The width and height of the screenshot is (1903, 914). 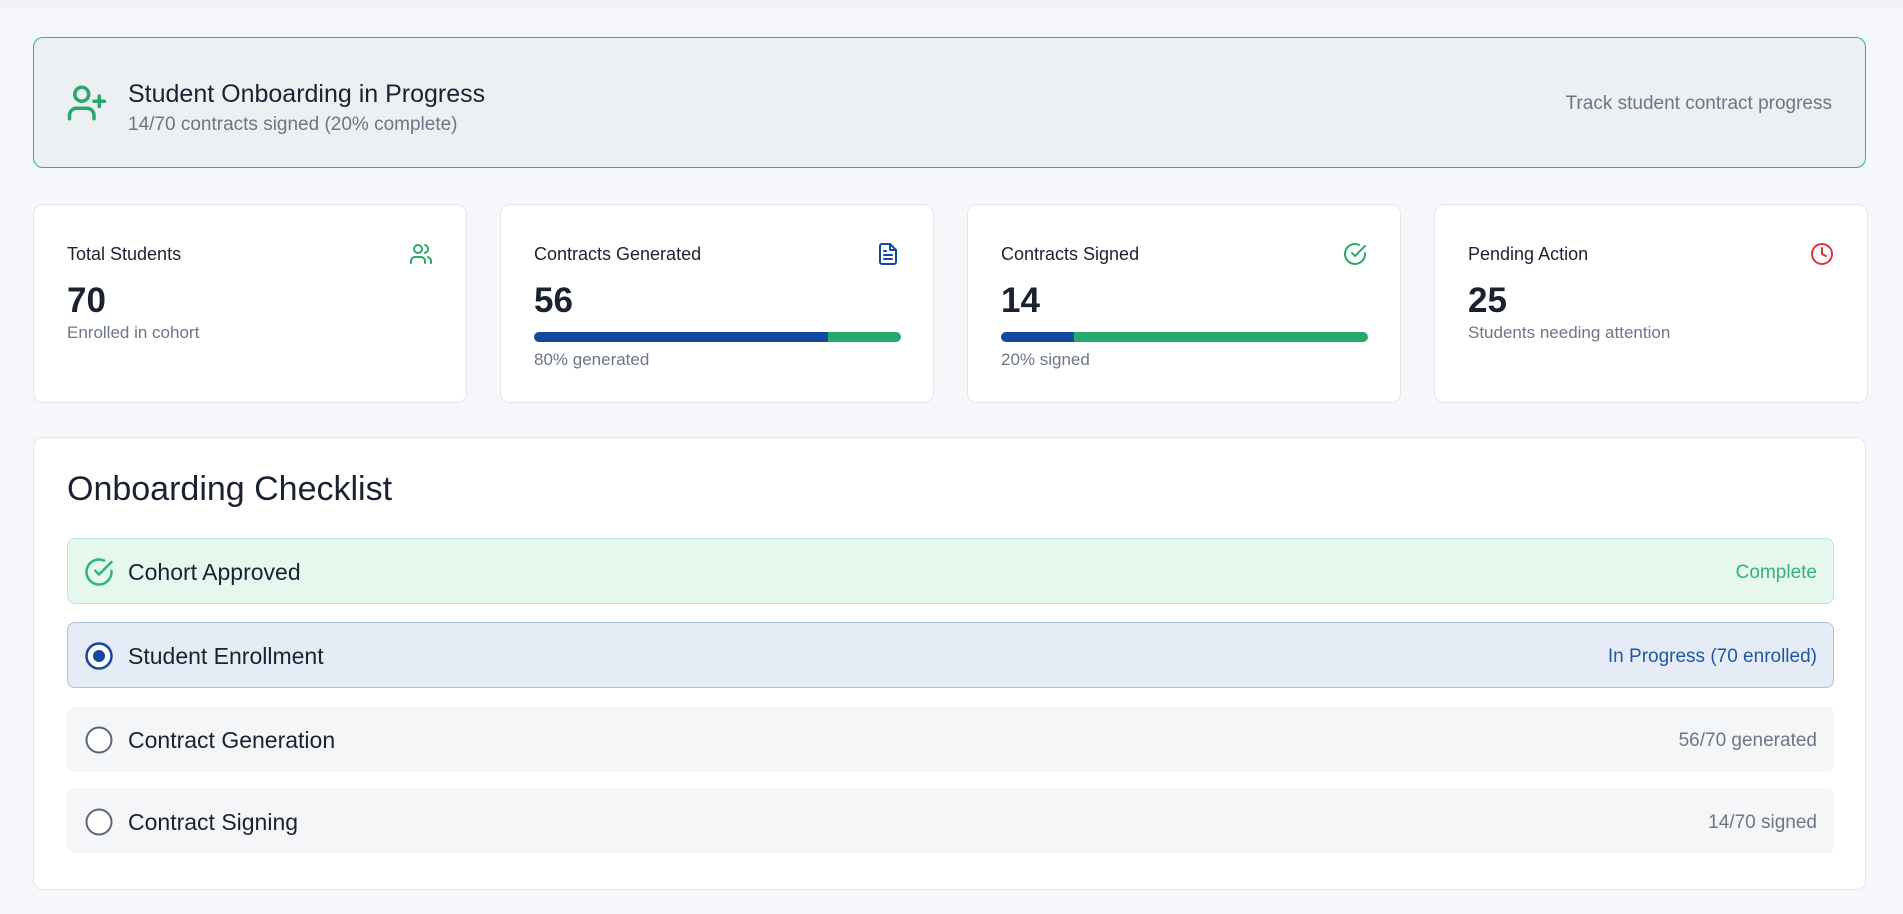 I want to click on checklist-item-label: Student Enrollment, so click(x=226, y=656).